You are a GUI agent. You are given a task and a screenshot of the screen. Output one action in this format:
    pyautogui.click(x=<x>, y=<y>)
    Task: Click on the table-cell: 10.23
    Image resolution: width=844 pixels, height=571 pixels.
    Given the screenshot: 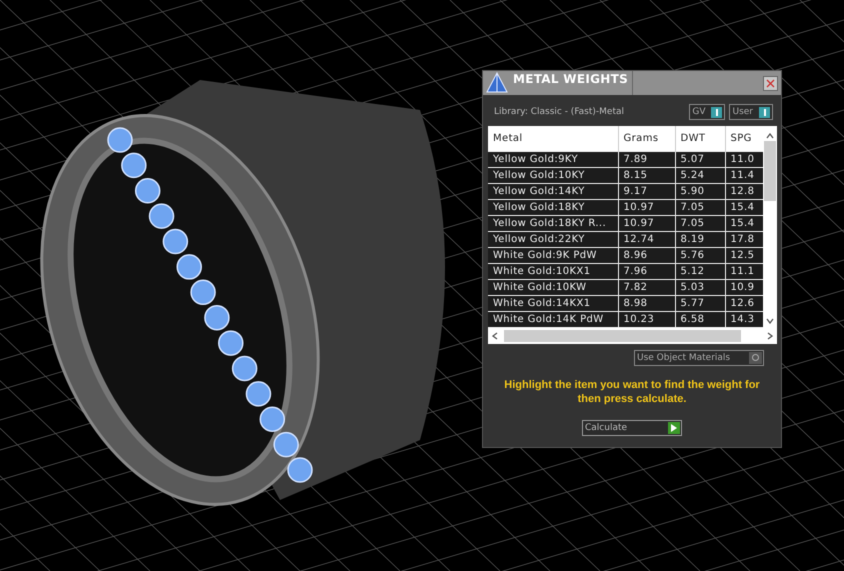 What is the action you would take?
    pyautogui.click(x=646, y=319)
    